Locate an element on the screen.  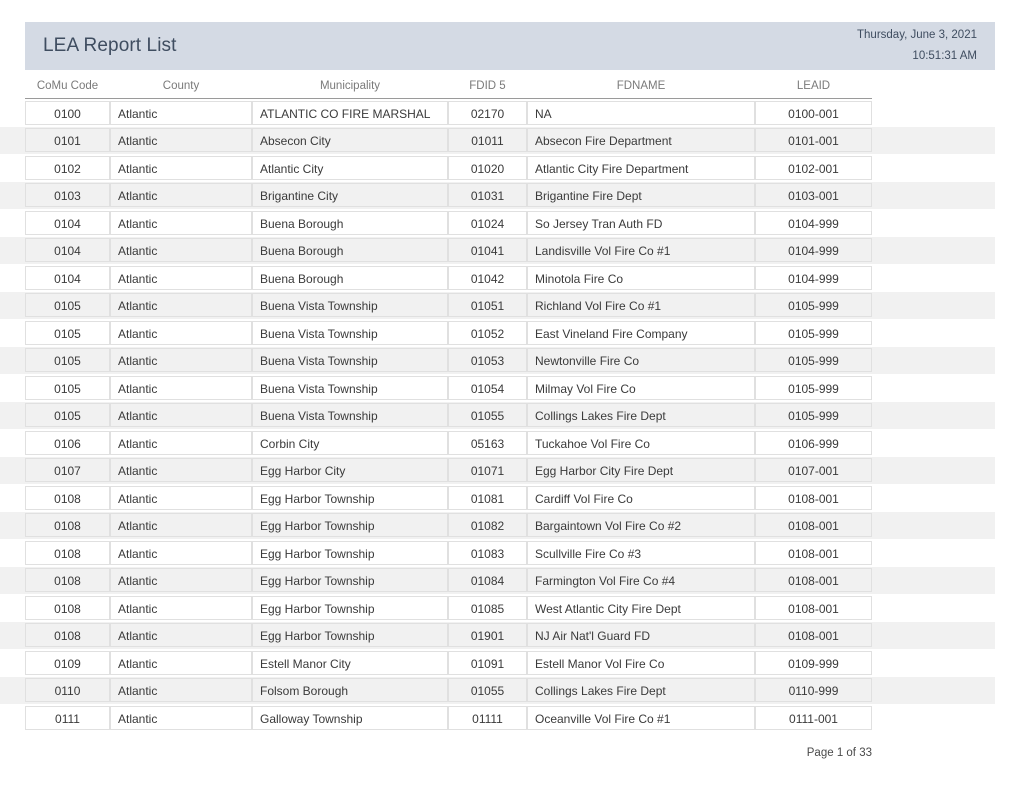
table-cell-municipality: Egg Harbor Township is located at coordinates (350, 607).